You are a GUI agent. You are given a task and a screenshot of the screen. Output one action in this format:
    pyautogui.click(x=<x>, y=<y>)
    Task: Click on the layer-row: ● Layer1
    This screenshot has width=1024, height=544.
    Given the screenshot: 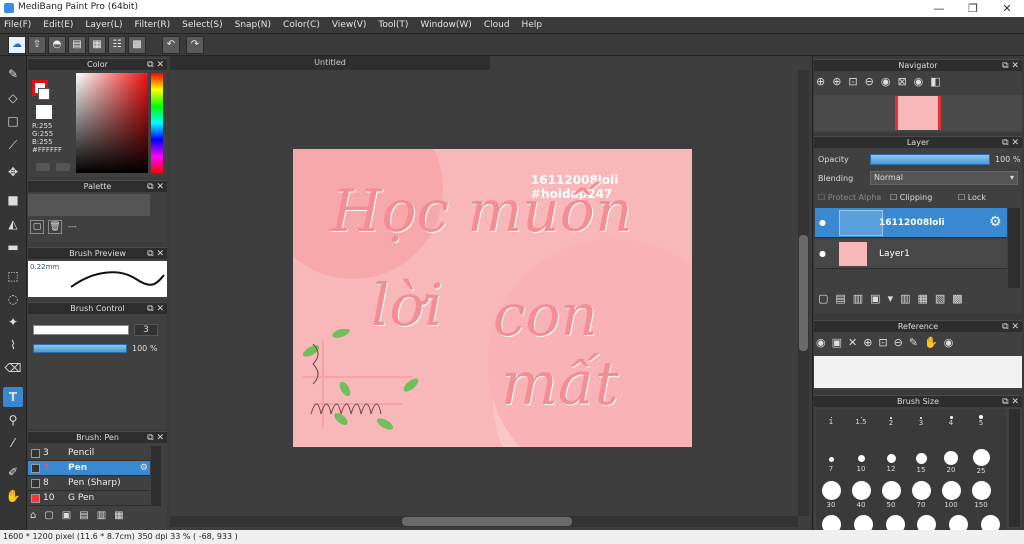 What is the action you would take?
    pyautogui.click(x=911, y=254)
    